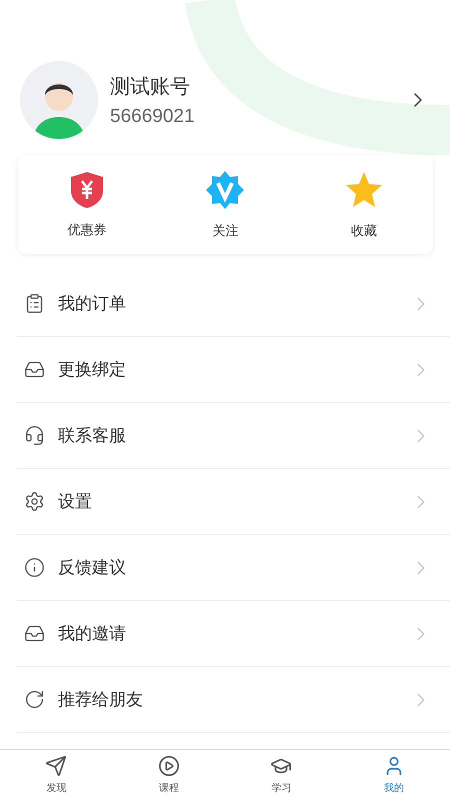  Describe the element at coordinates (34, 633) in the screenshot. I see `inbox-icon` at that location.